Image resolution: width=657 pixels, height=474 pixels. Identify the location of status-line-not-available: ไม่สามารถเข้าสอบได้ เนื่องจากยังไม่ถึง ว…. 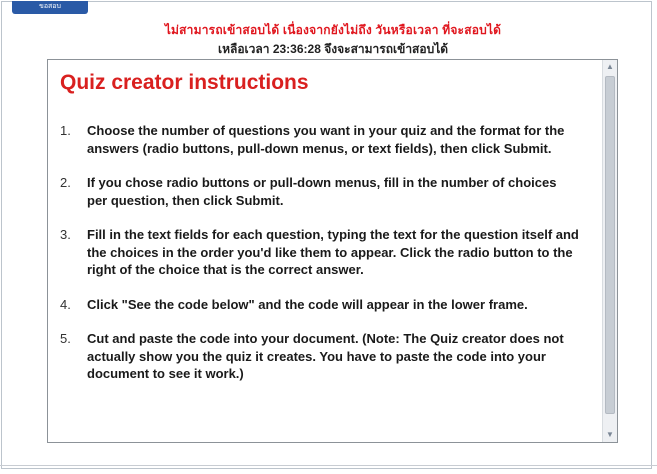
(333, 30).